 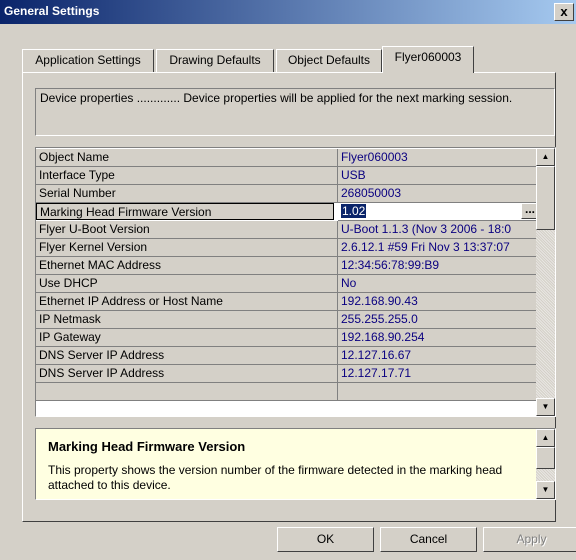 I want to click on property-row-partial, so click(x=287, y=392).